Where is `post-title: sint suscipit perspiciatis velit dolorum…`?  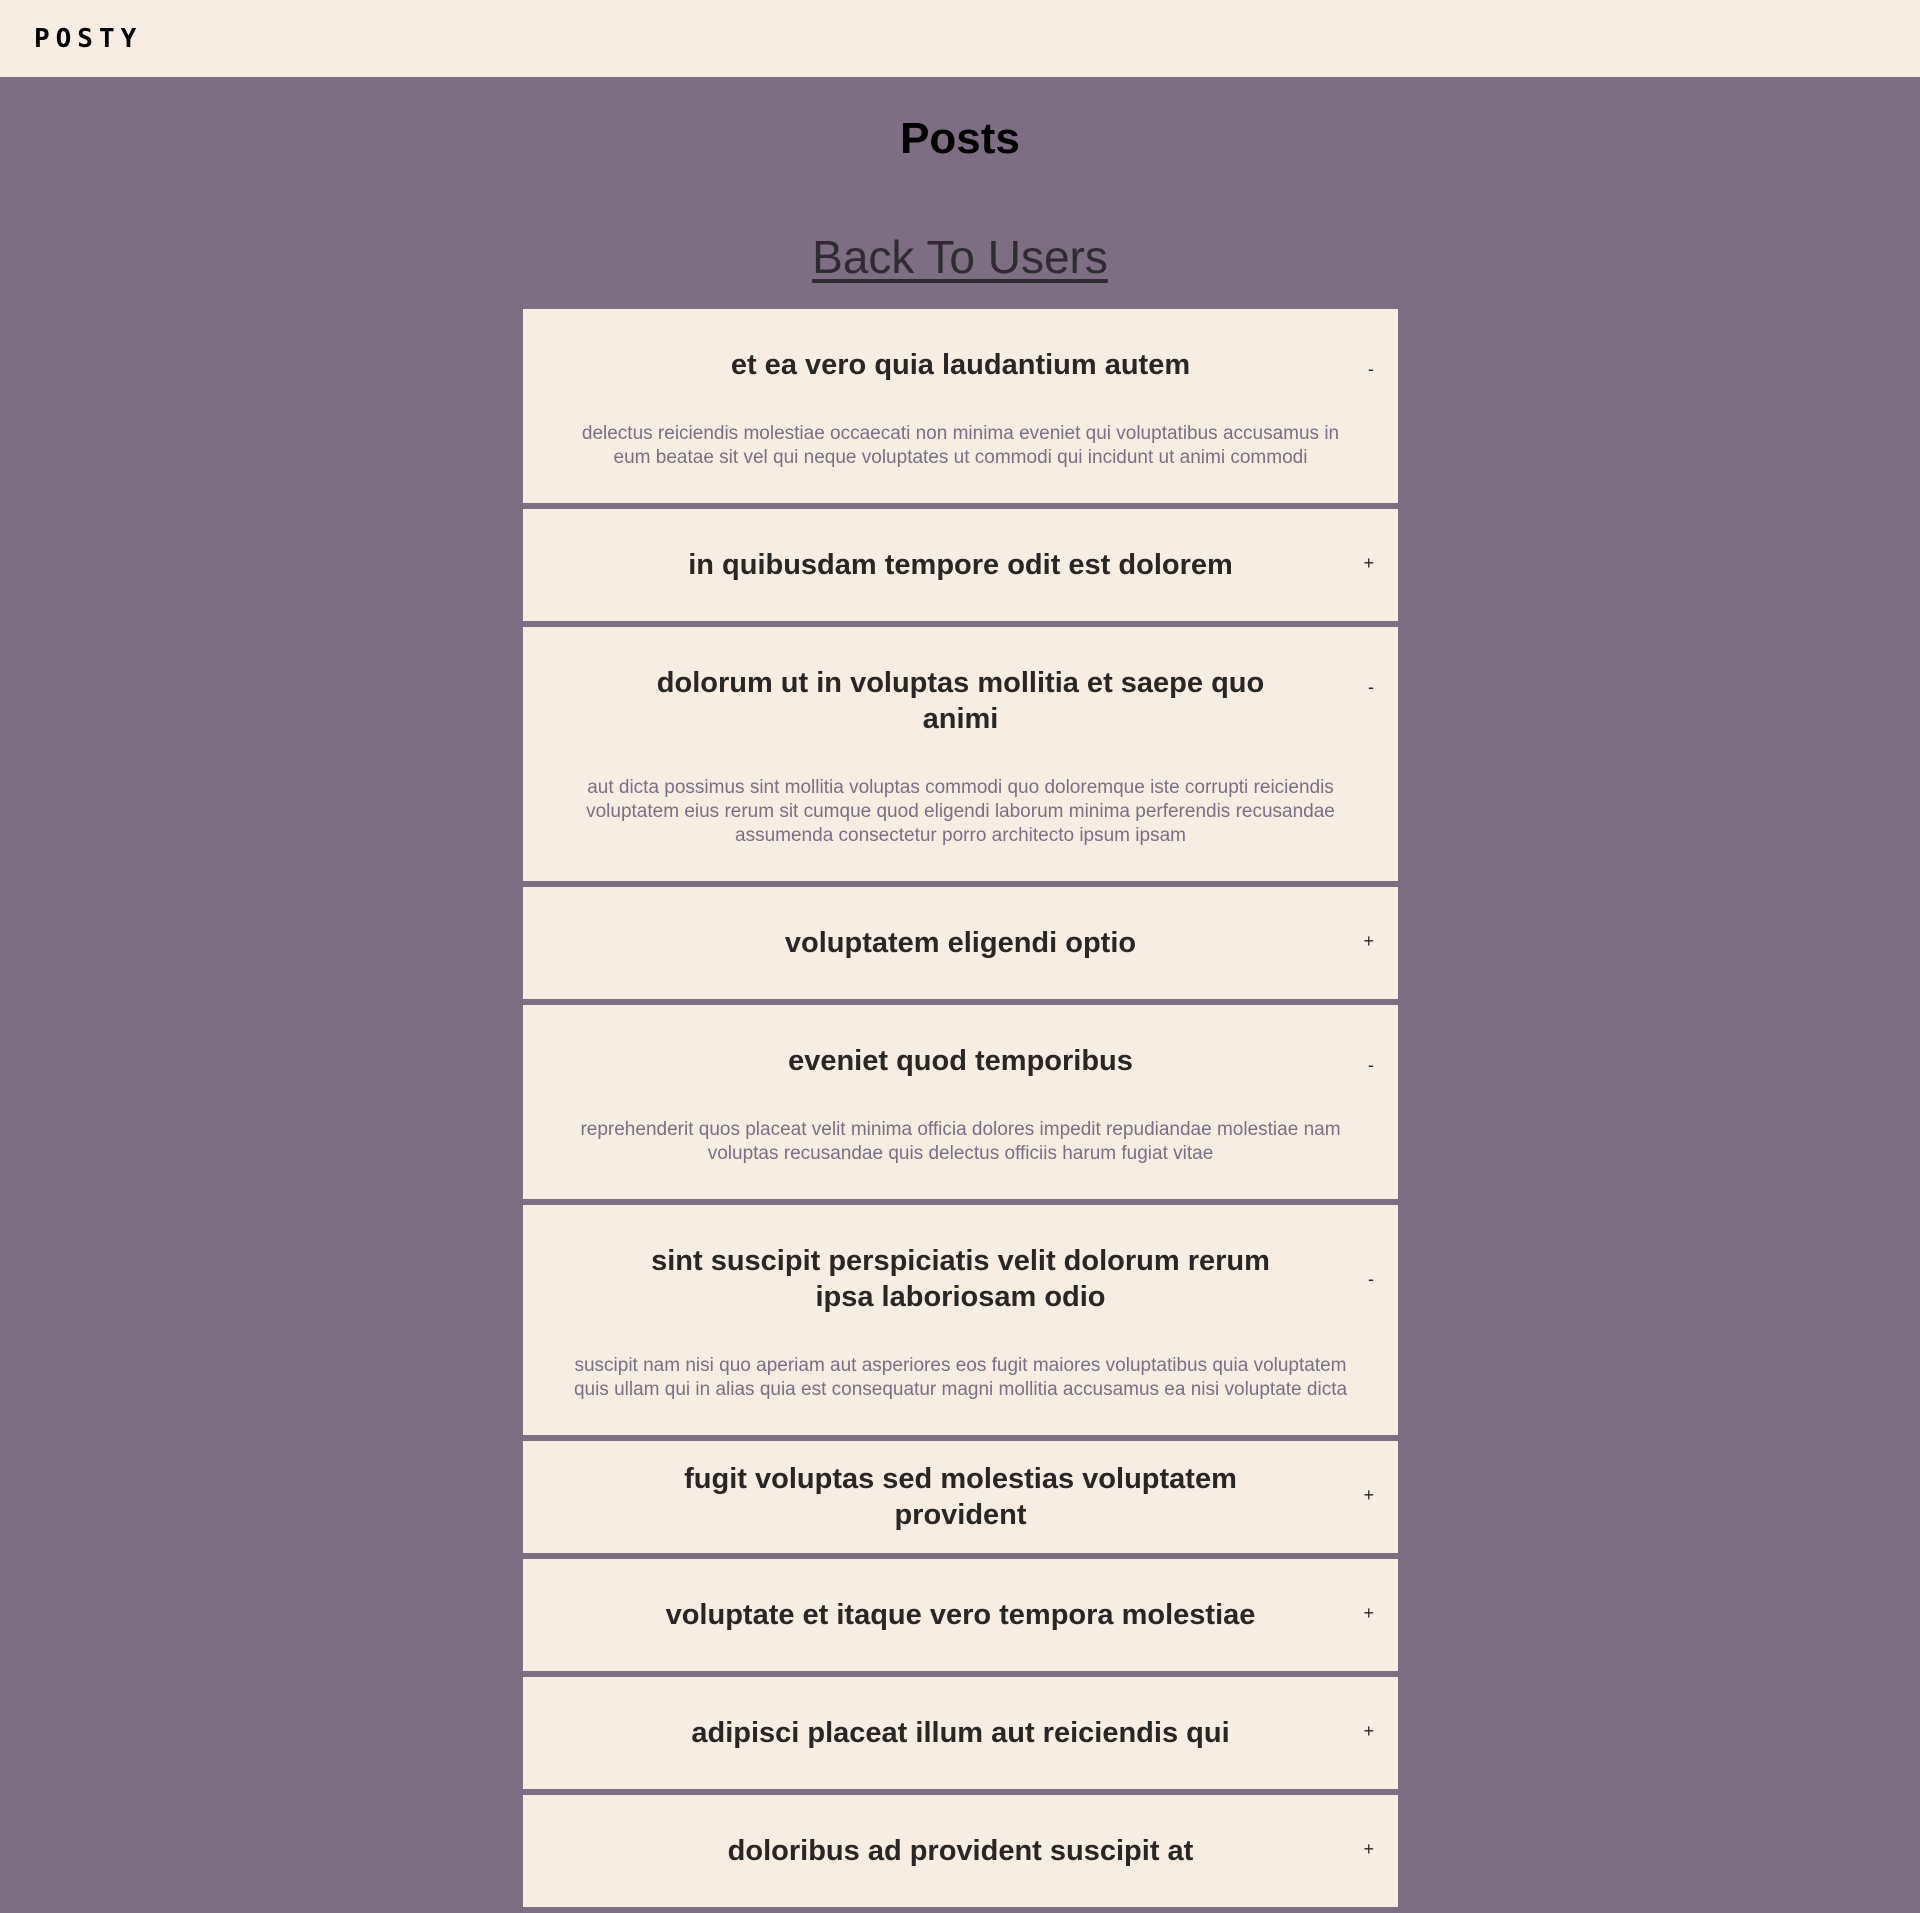 post-title: sint suscipit perspiciatis velit dolorum… is located at coordinates (960, 1279).